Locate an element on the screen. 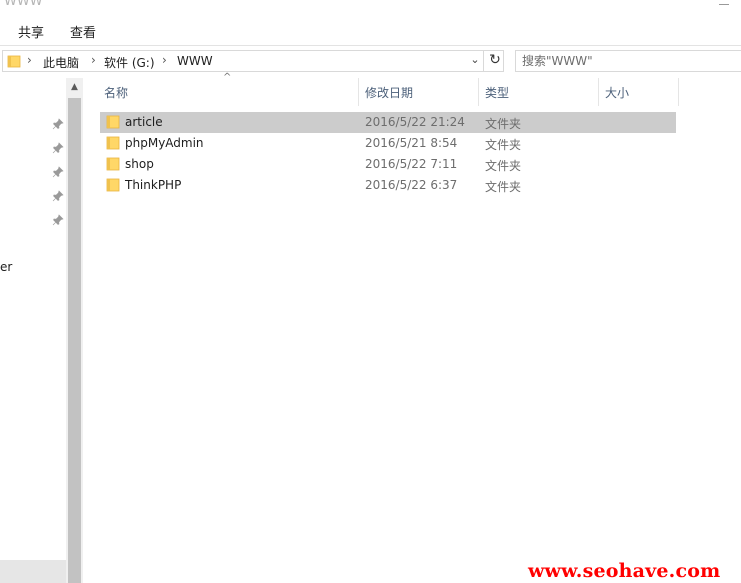 The width and height of the screenshot is (741, 583). breadcrumb-www: WWW is located at coordinates (195, 61).